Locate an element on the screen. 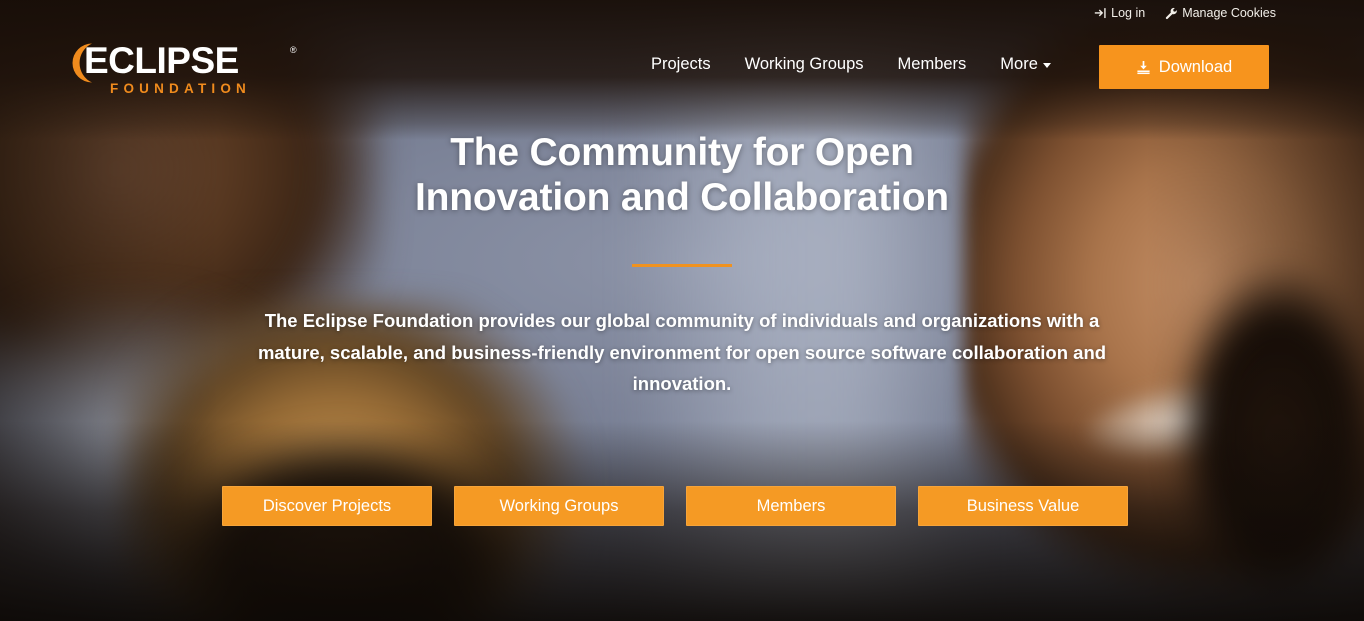 Image resolution: width=1364 pixels, height=621 pixels. cta-business-value-button: Business Value is located at coordinates (1023, 506).